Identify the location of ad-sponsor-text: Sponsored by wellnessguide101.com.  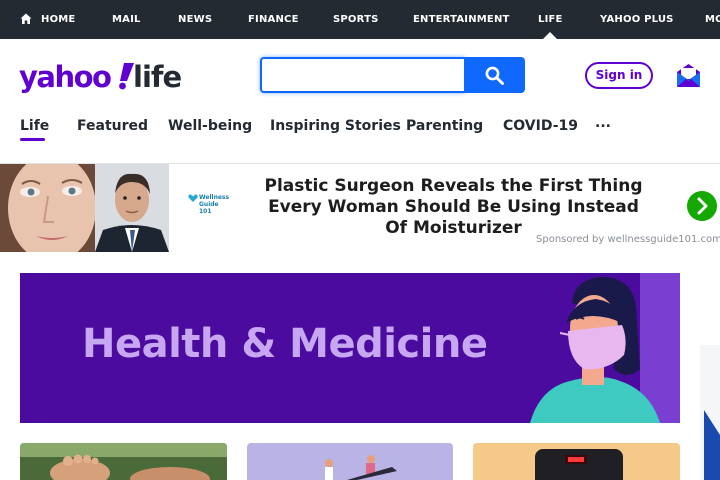
(628, 239).